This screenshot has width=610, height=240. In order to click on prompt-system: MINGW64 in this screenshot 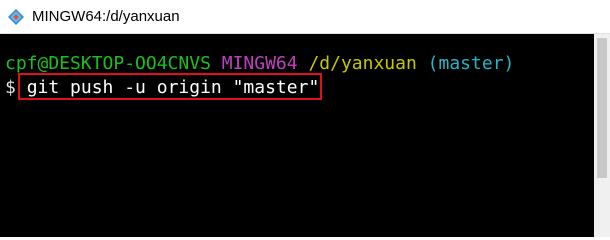, I will do `click(259, 63)`.